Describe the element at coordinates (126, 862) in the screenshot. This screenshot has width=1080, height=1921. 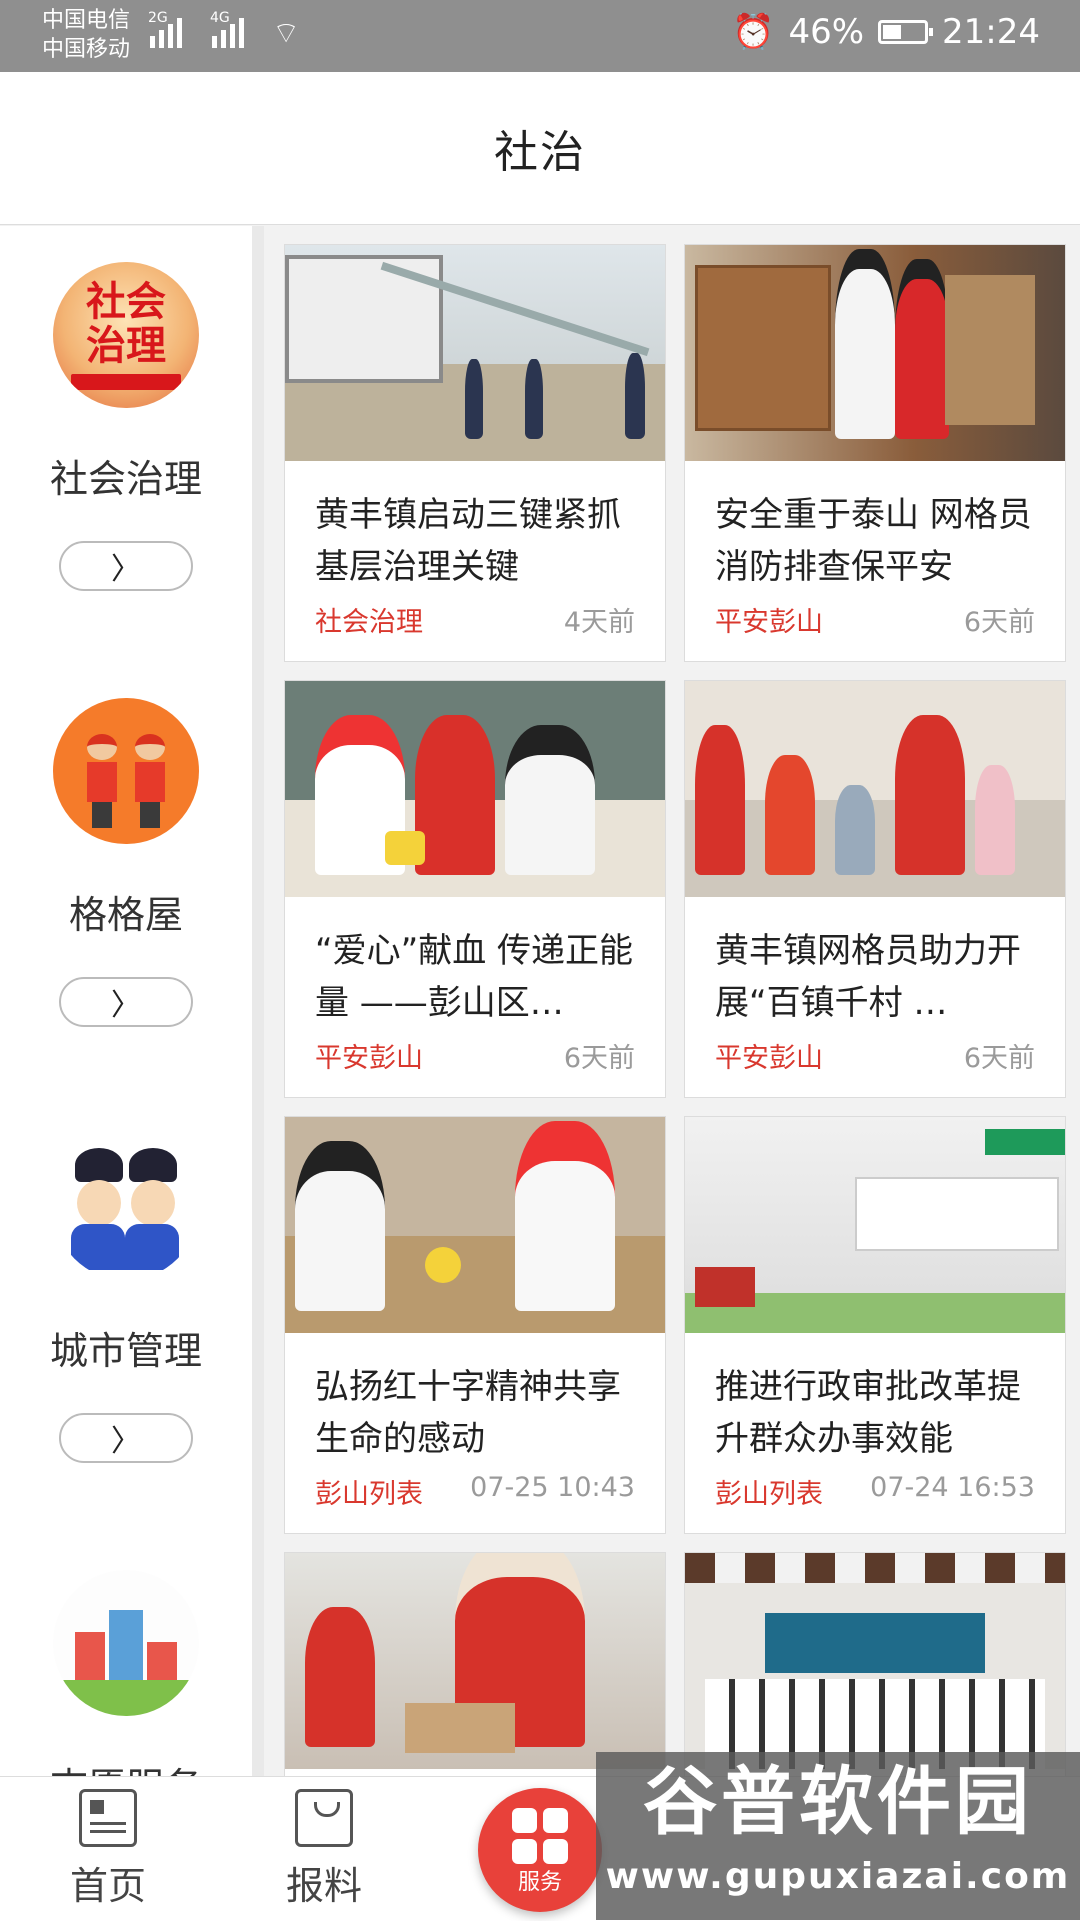
I see `sidebar-item-grid-house: 格格屋 〉` at that location.